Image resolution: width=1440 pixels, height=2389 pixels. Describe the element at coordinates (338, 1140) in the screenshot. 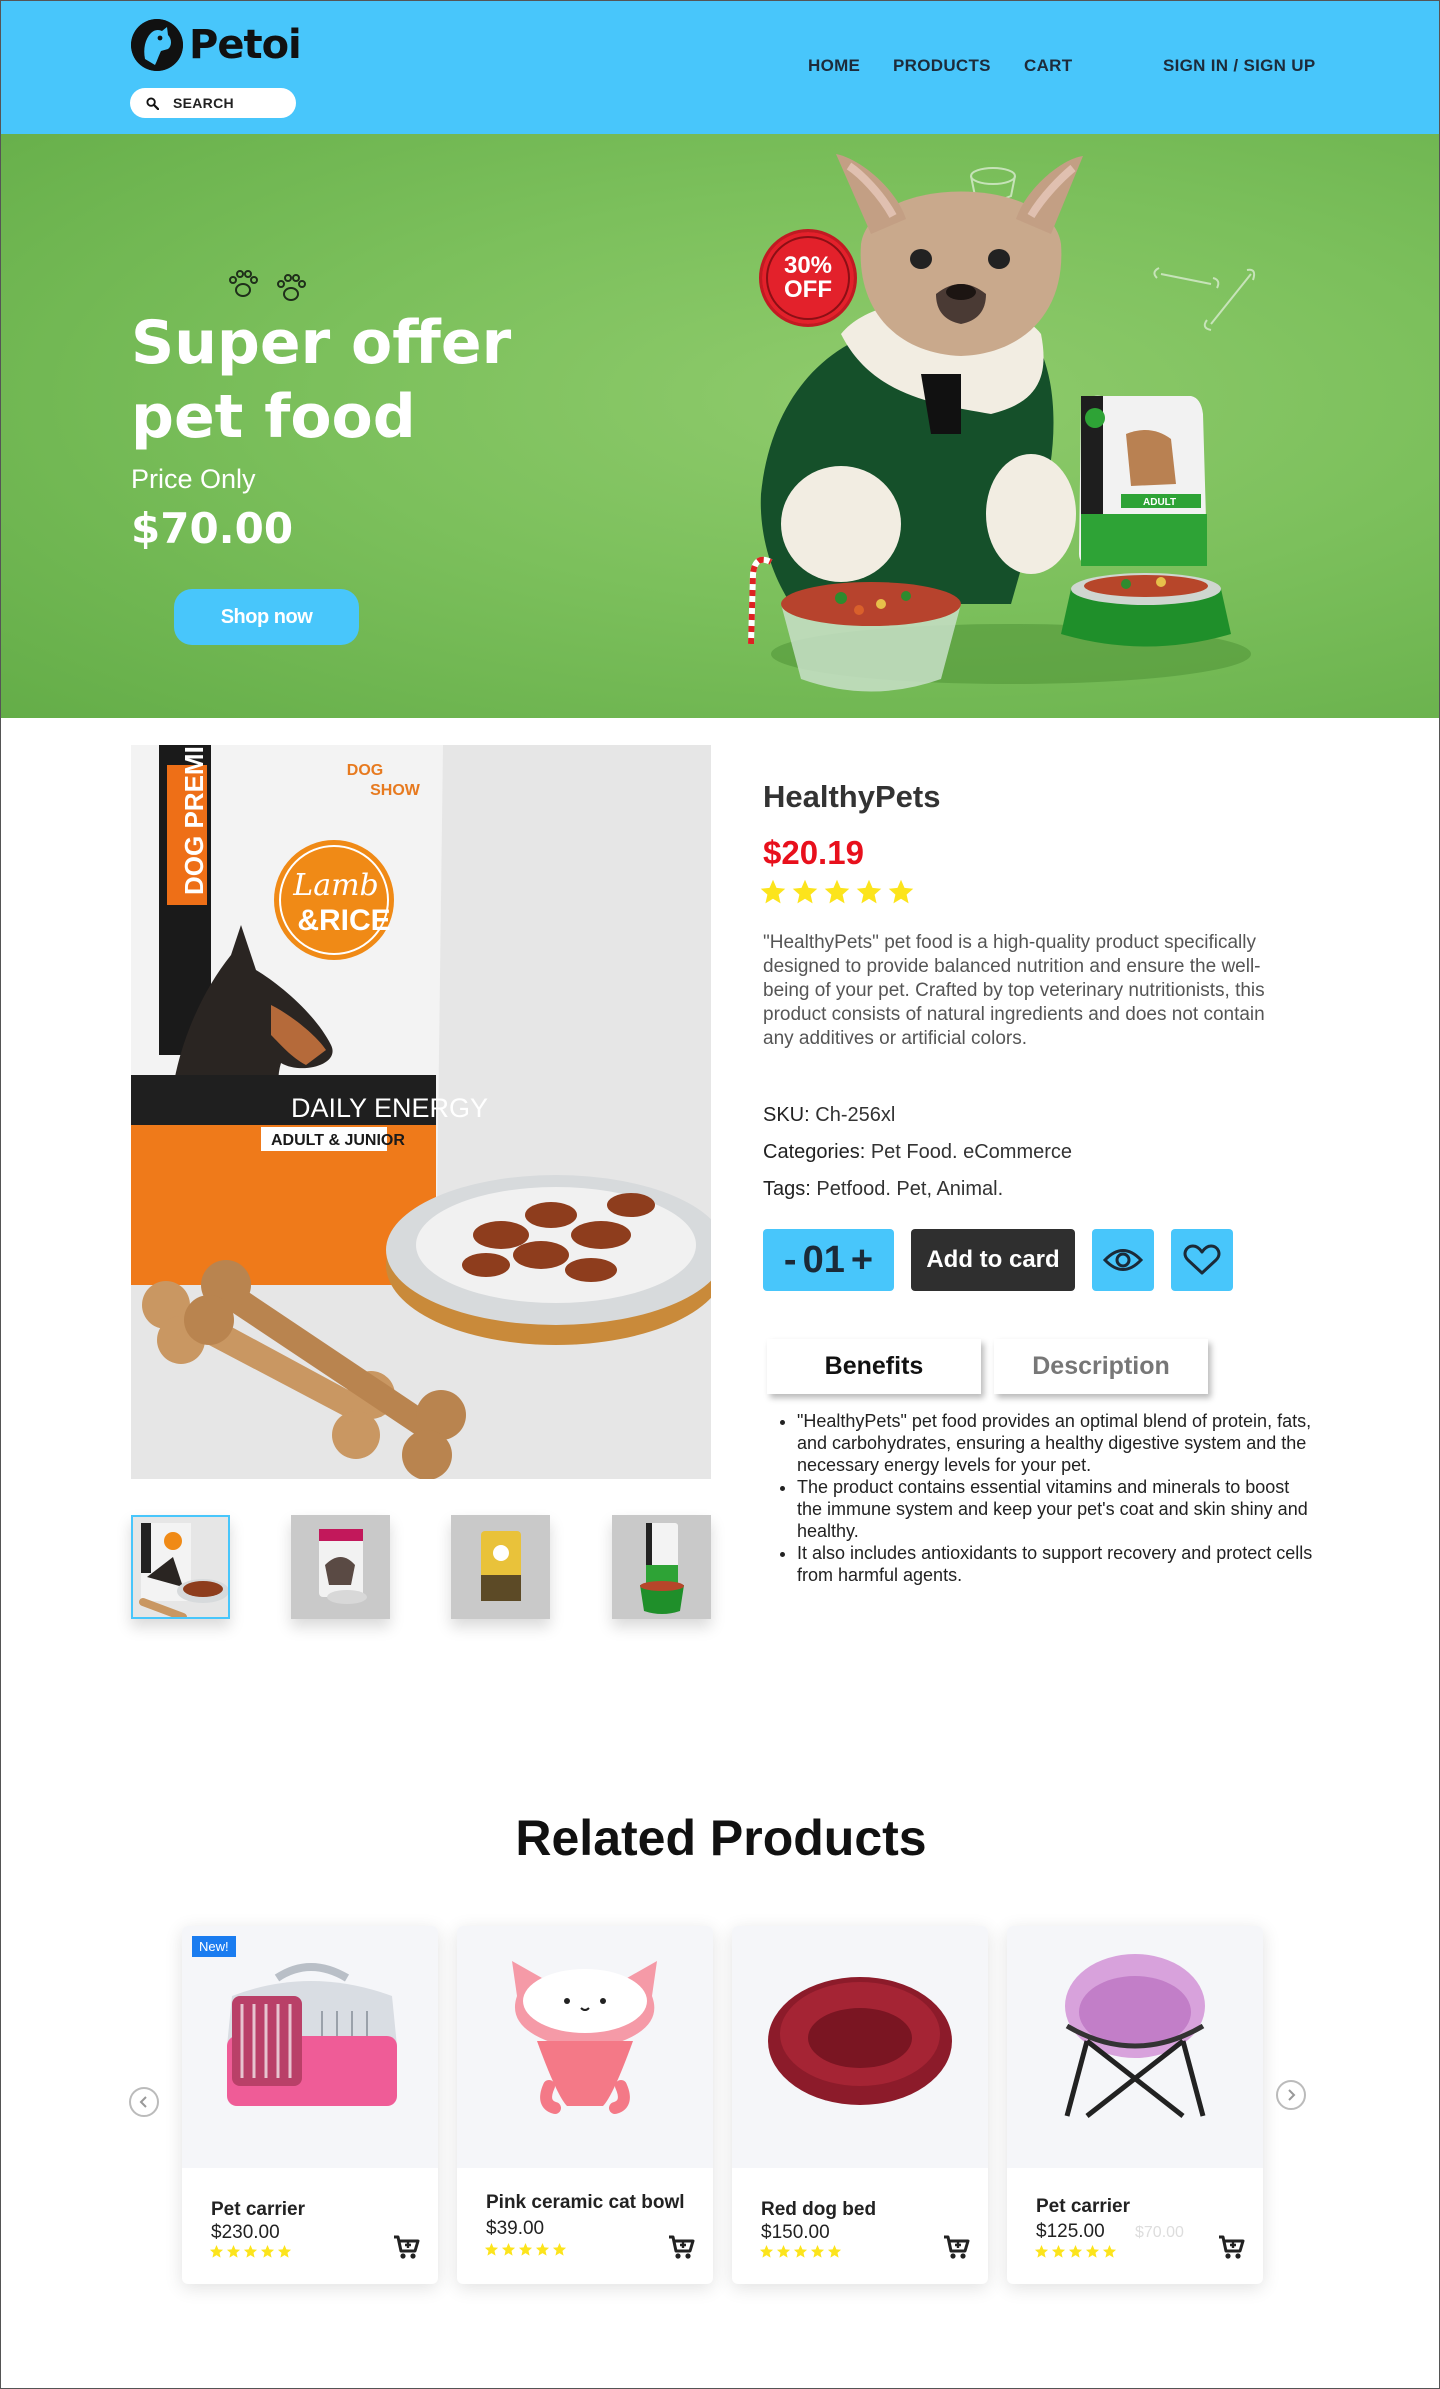

I see `svg-text: ADULT & JUNIOR` at that location.